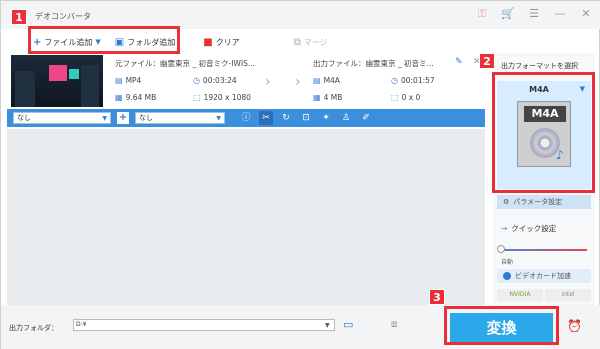  I want to click on step-badge-2: 2, so click(487, 61).